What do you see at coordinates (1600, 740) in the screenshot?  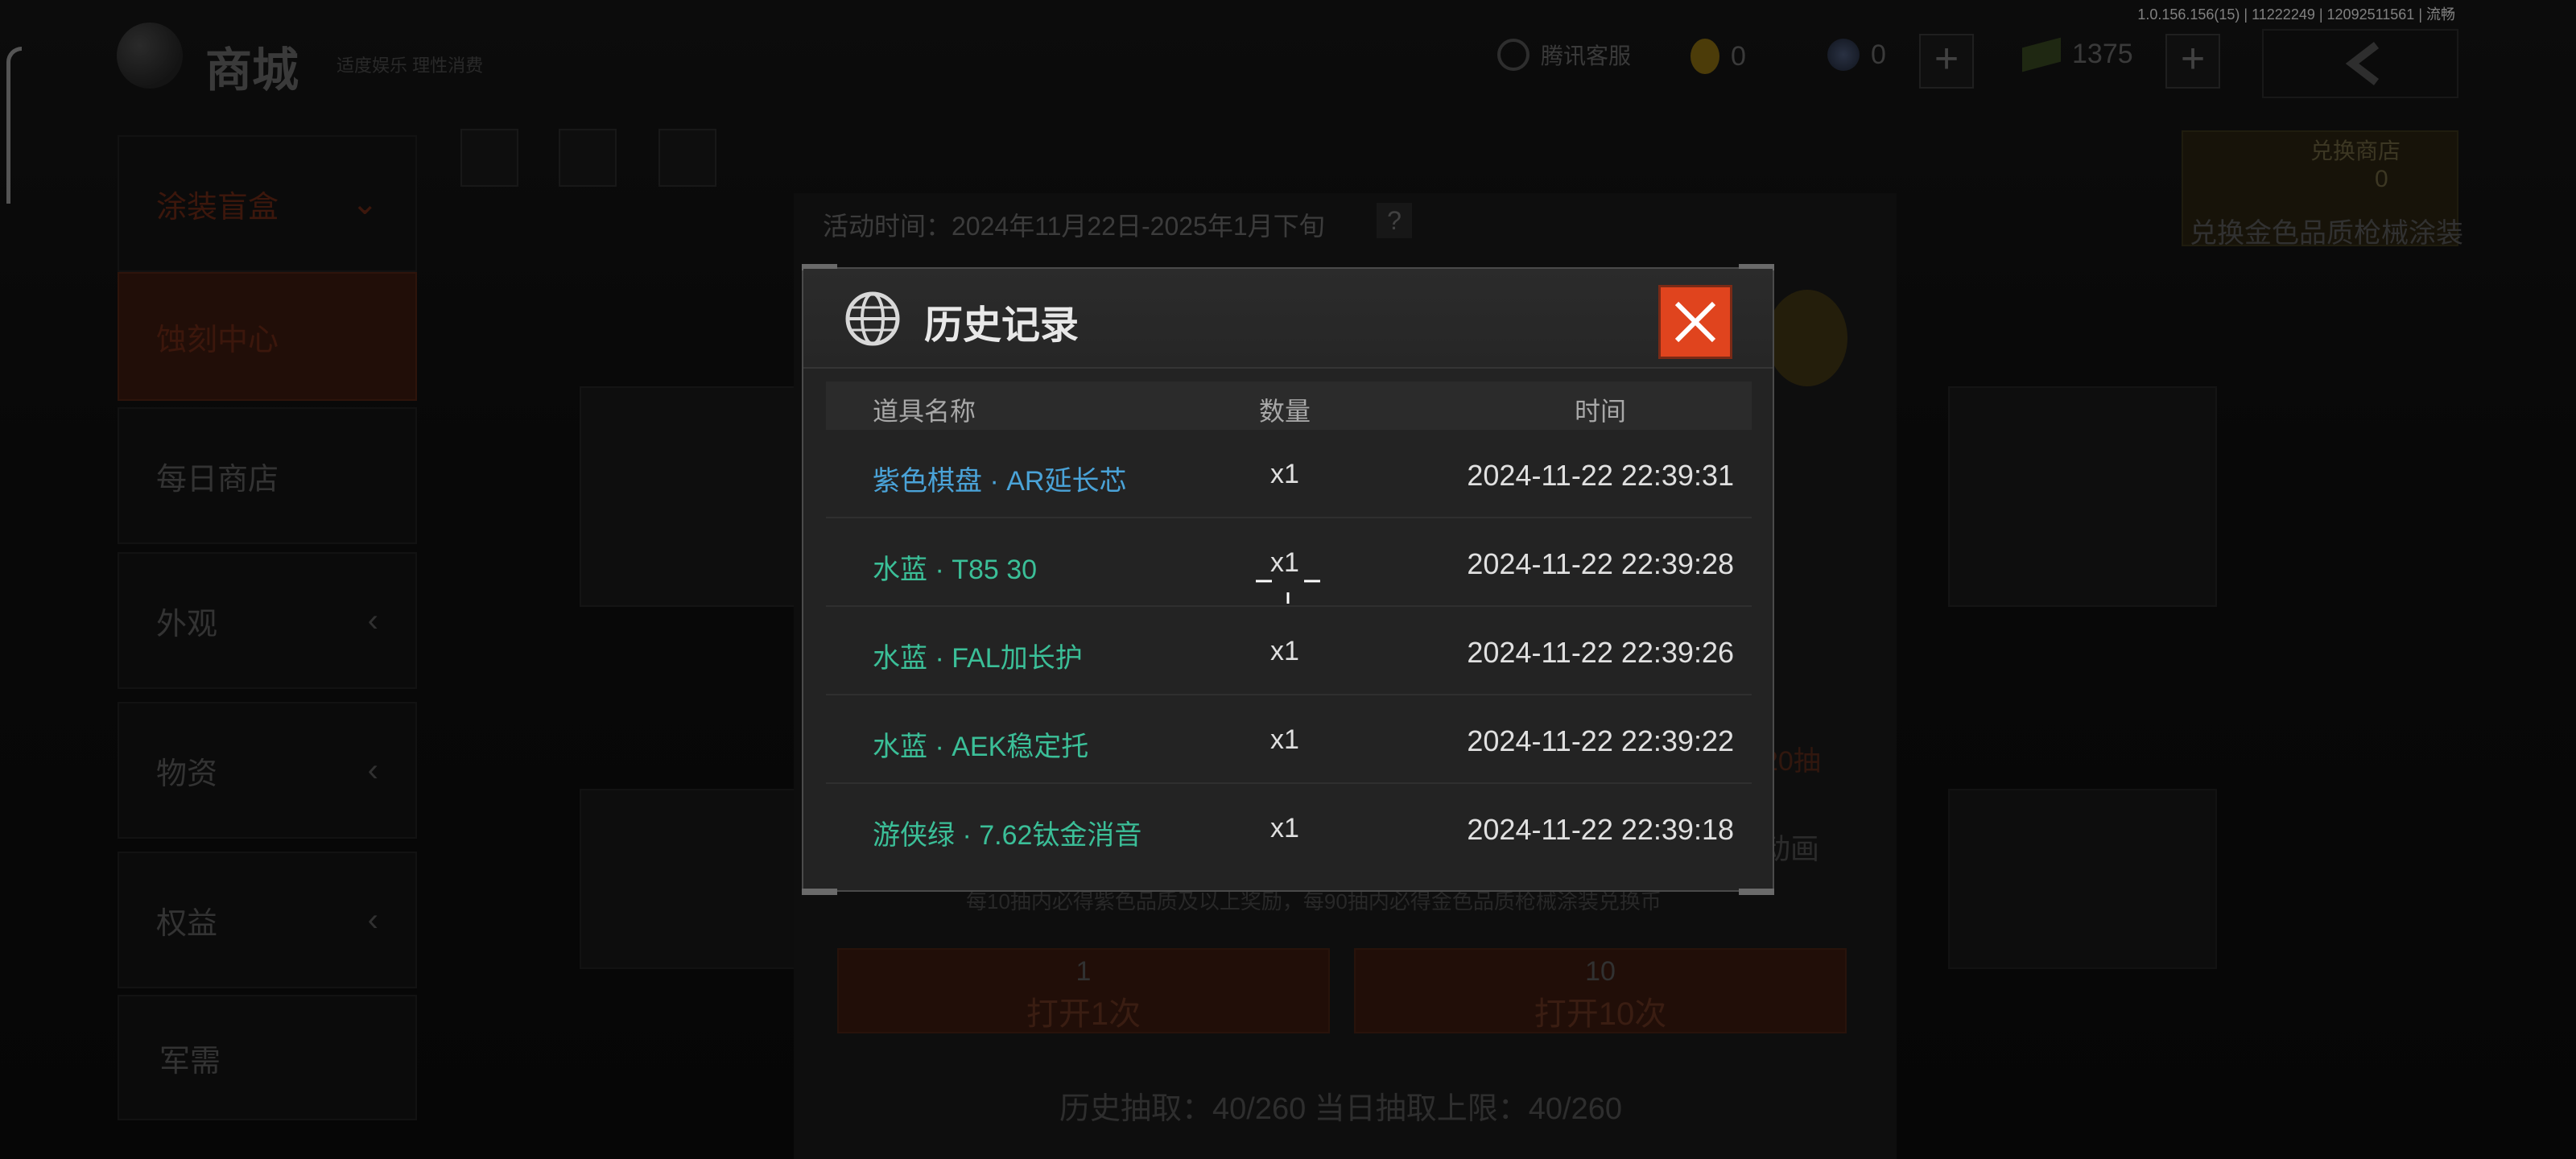 I see `item-time: 2024-11-22 22:39:22` at bounding box center [1600, 740].